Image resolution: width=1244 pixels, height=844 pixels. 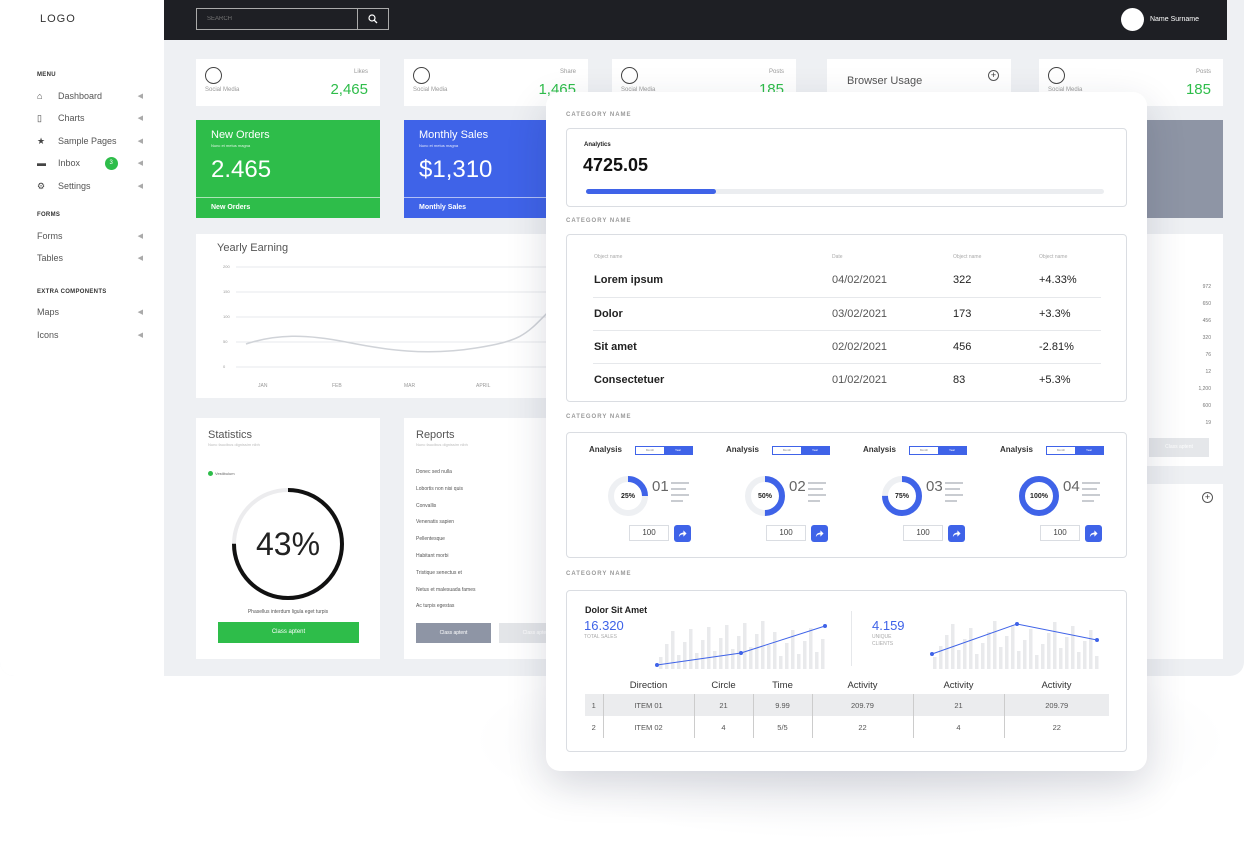 I want to click on report-item: Donec sed nulla, so click(x=434, y=472).